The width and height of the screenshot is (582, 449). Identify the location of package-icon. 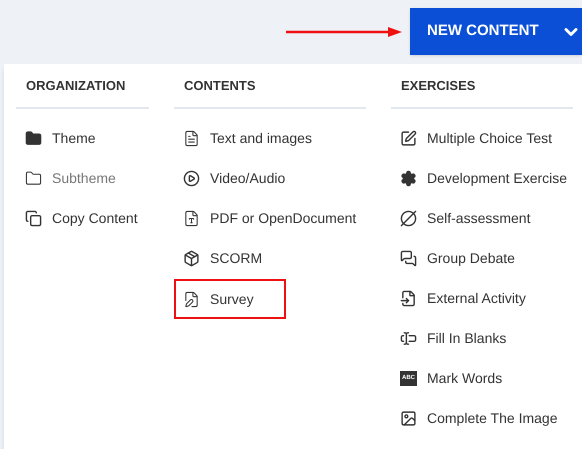
(191, 258).